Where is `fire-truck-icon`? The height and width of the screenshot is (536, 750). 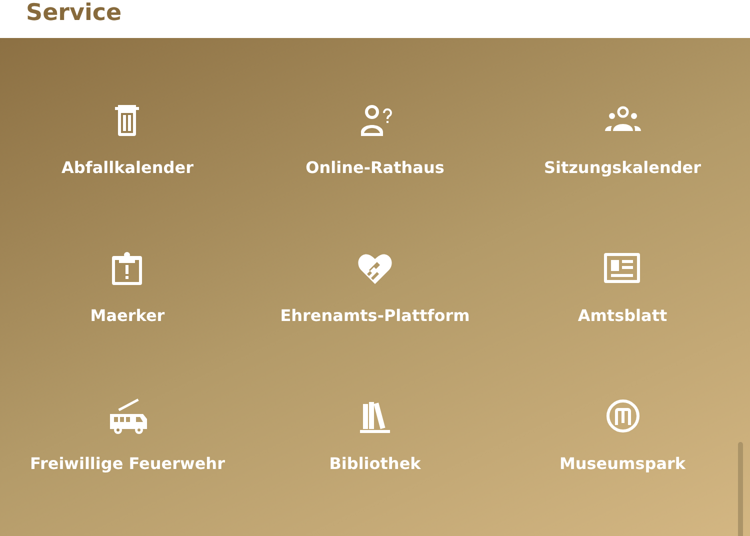 fire-truck-icon is located at coordinates (128, 416).